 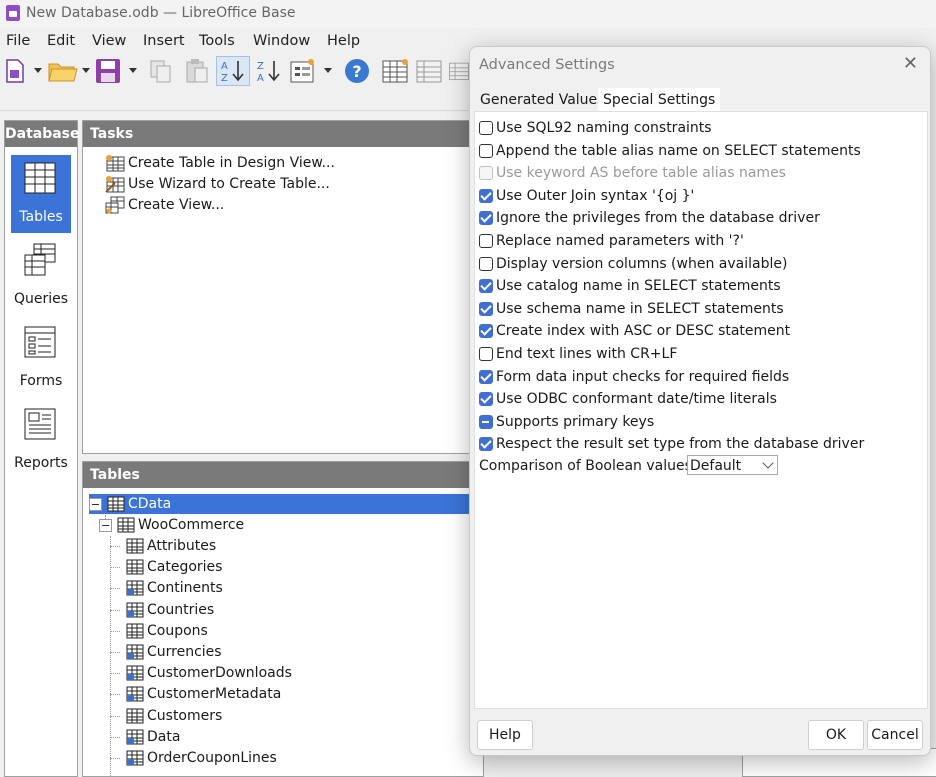 I want to click on option-checkbox: Use ODBC conformant date/time literals, so click(x=628, y=399).